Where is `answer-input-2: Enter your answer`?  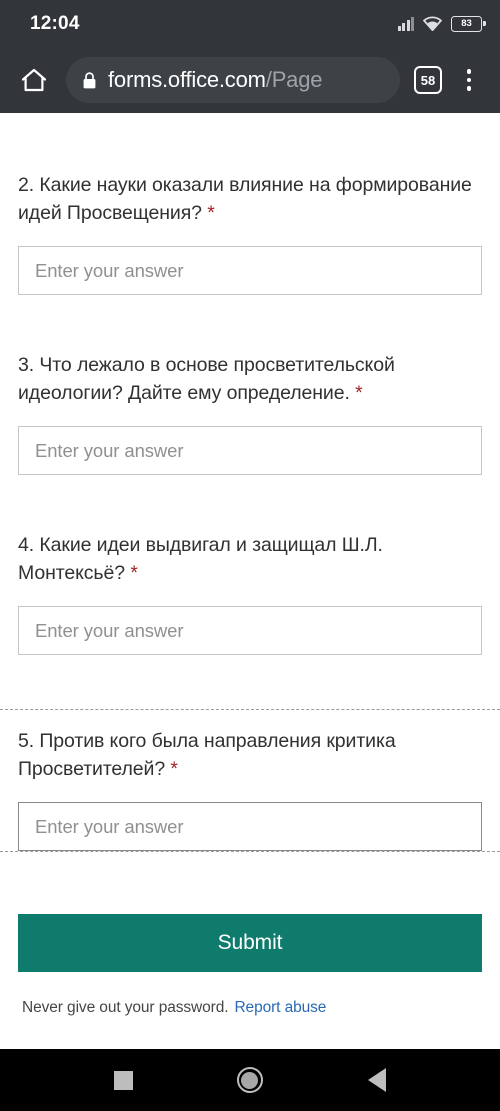 answer-input-2: Enter your answer is located at coordinates (250, 270).